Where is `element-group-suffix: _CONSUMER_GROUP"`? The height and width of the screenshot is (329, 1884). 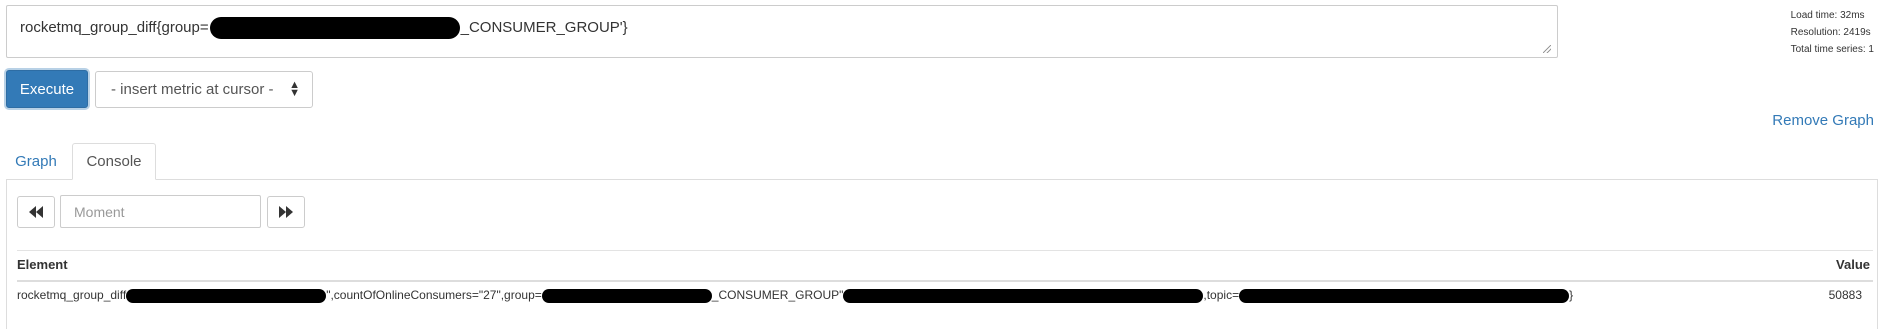 element-group-suffix: _CONSUMER_GROUP" is located at coordinates (777, 295).